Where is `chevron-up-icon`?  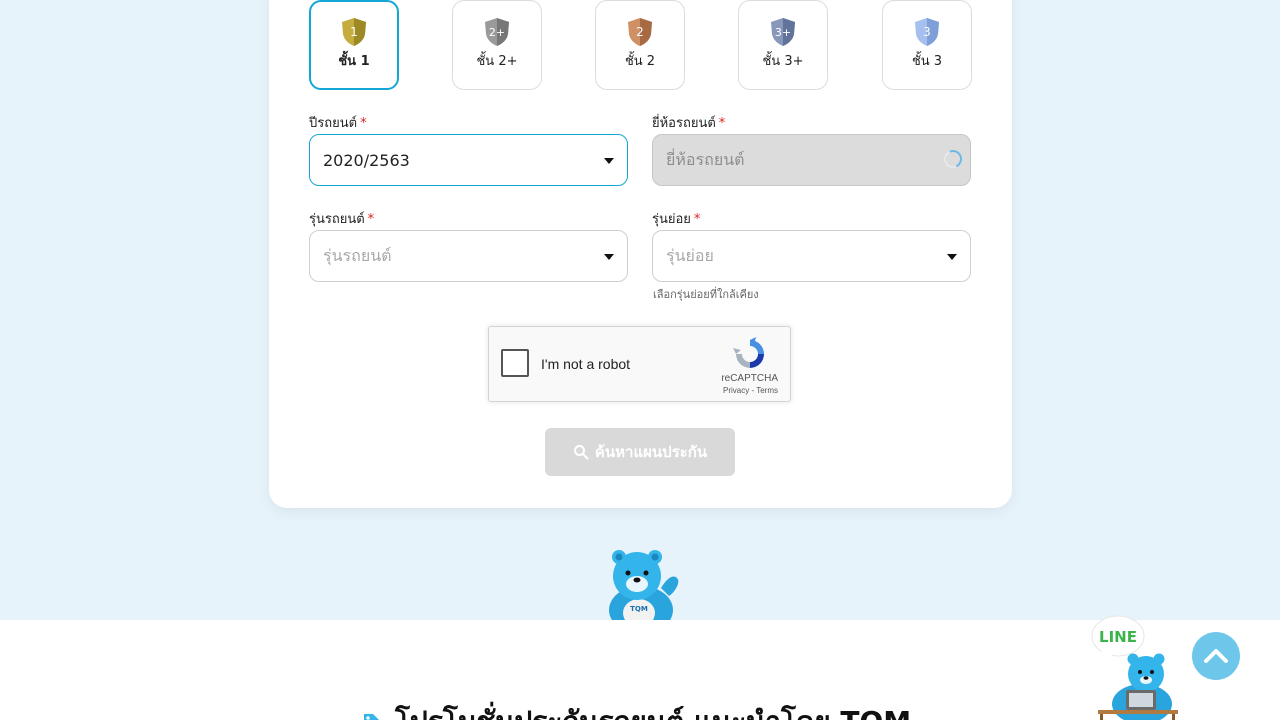
chevron-up-icon is located at coordinates (1216, 656).